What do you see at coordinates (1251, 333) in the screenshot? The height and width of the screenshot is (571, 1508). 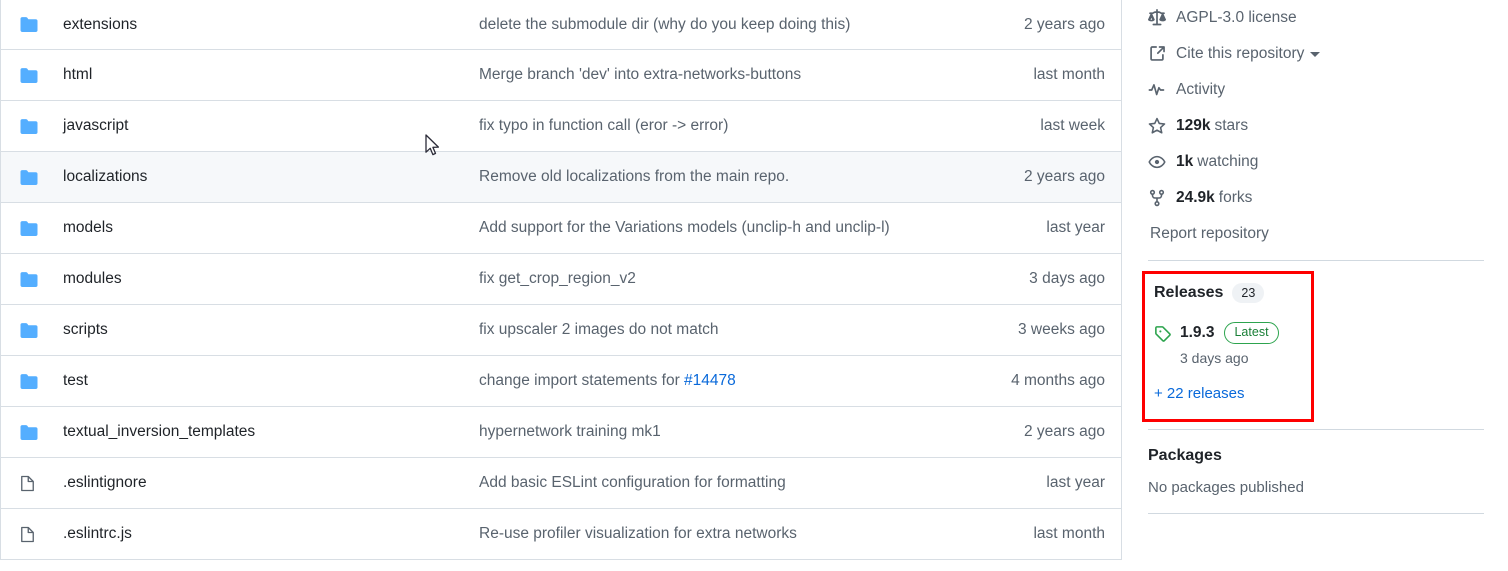 I see `latest-release-badge: Latest` at bounding box center [1251, 333].